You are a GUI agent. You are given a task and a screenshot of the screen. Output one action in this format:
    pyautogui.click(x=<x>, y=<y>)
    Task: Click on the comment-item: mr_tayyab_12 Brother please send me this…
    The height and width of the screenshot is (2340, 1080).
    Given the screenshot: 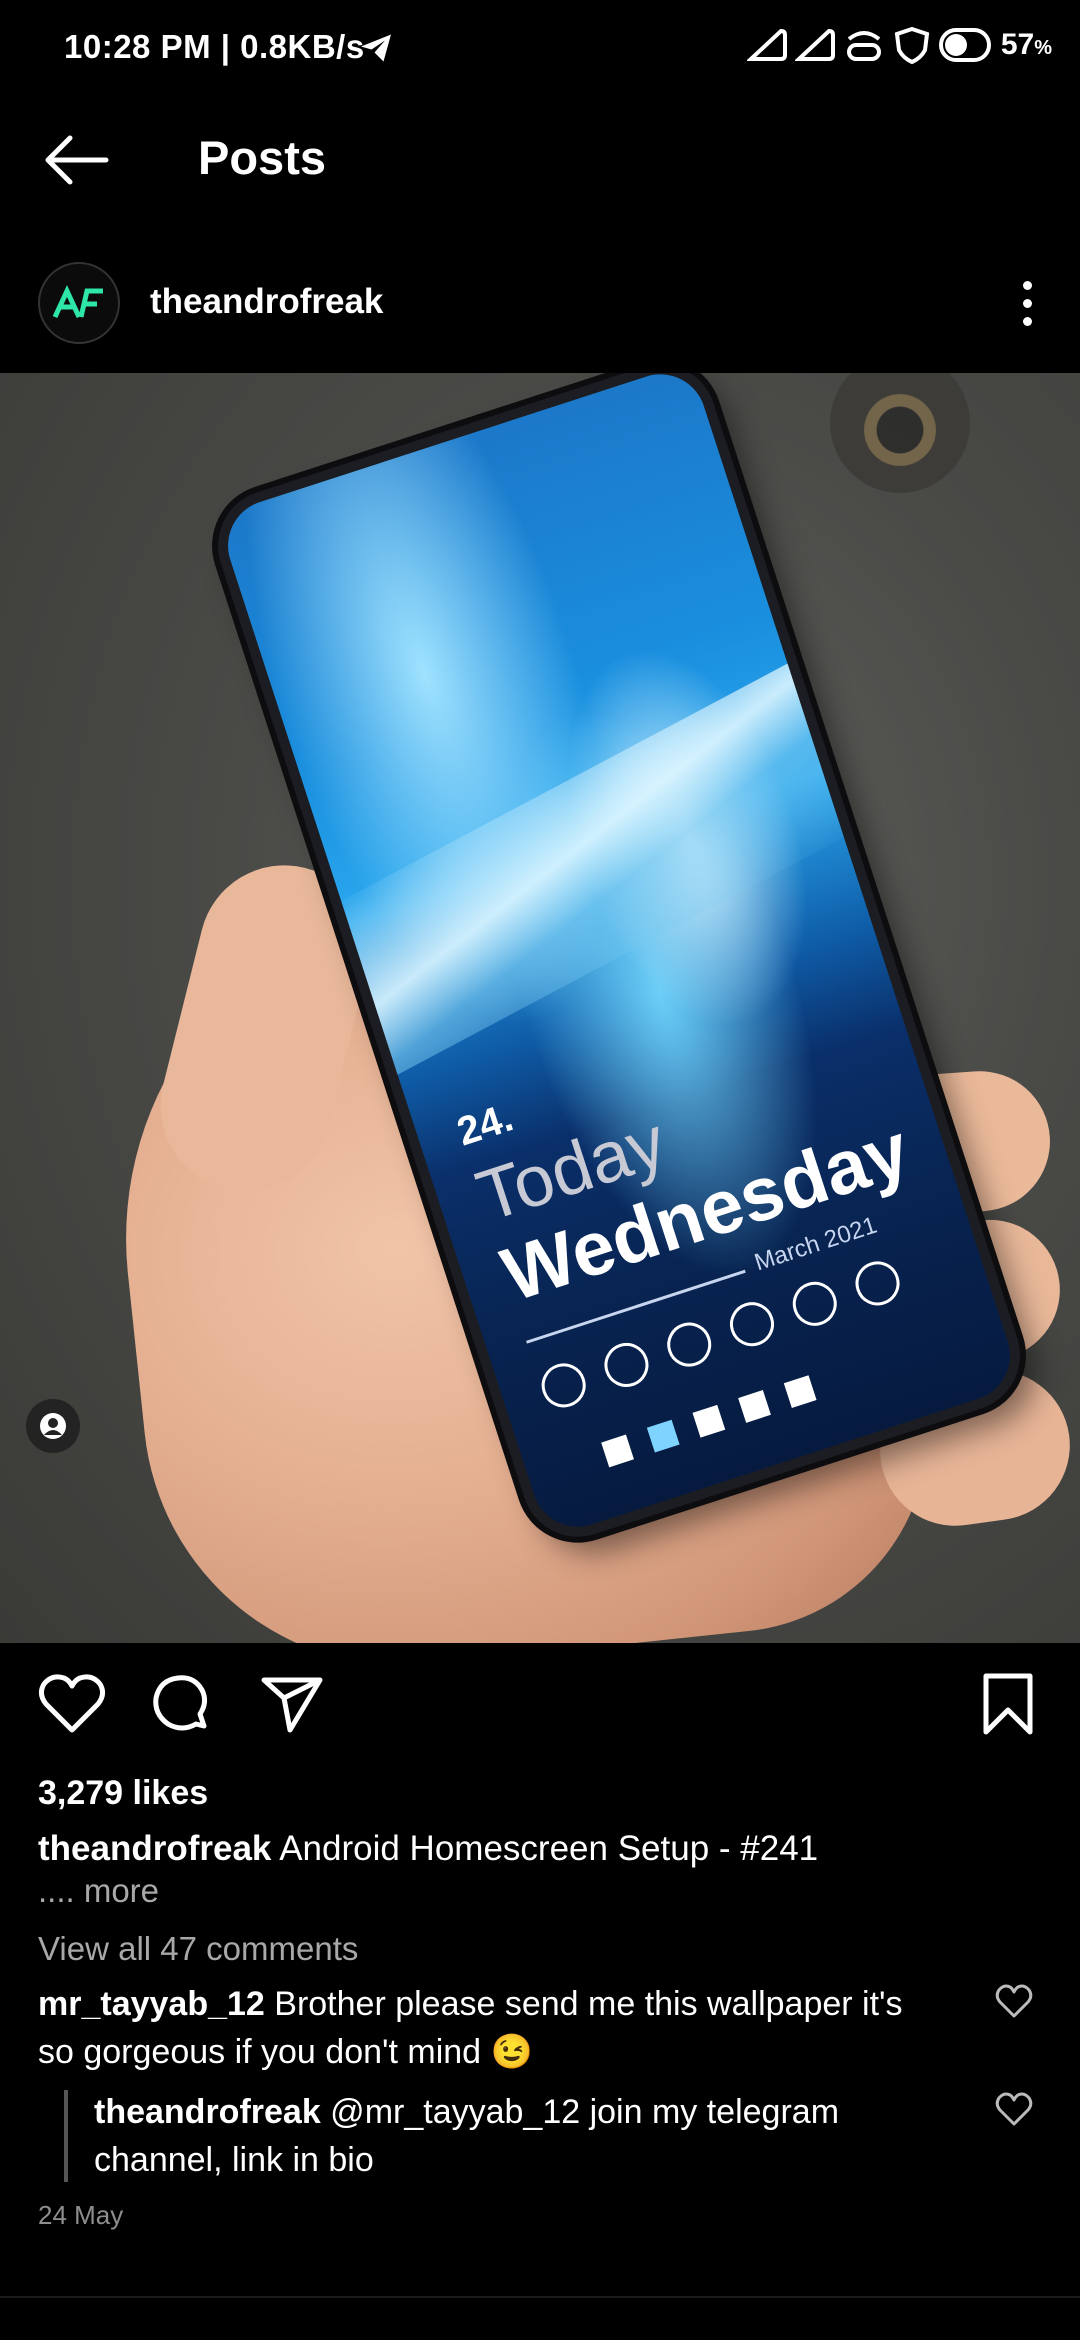 What is the action you would take?
    pyautogui.click(x=488, y=2028)
    